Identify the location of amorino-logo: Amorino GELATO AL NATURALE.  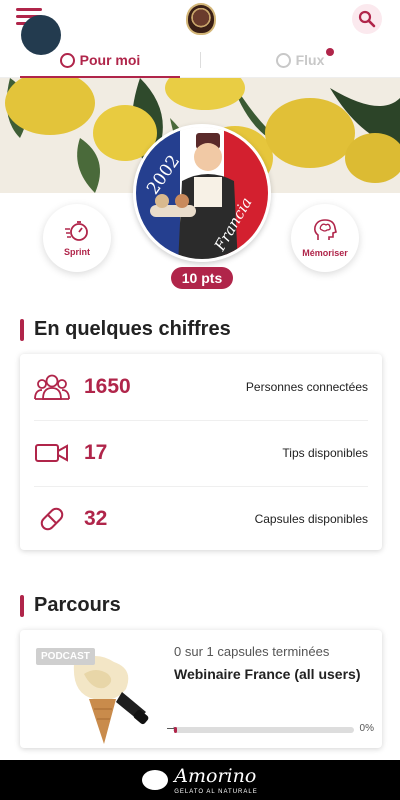
(199, 780).